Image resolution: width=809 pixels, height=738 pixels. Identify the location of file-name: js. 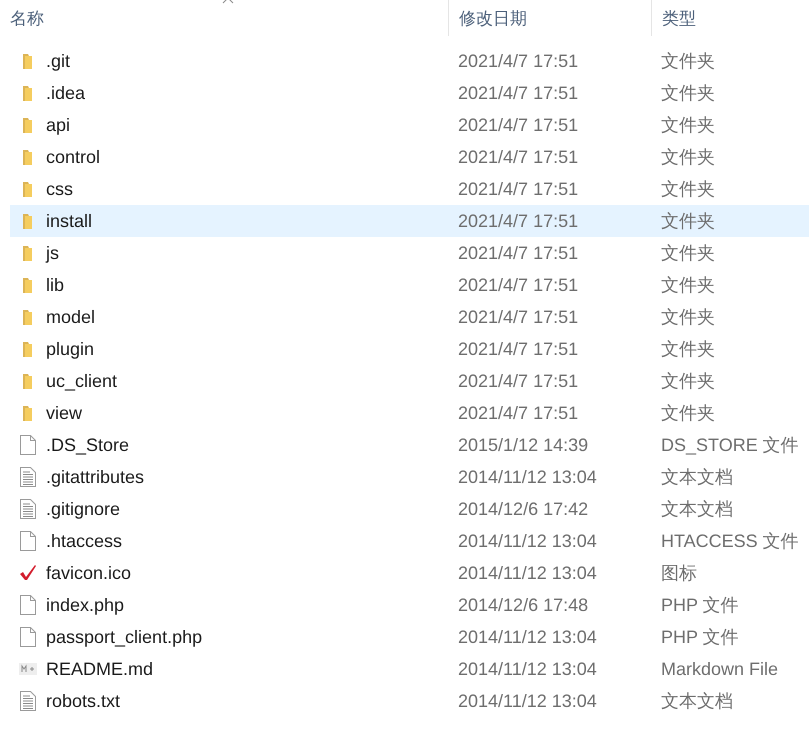
(52, 253).